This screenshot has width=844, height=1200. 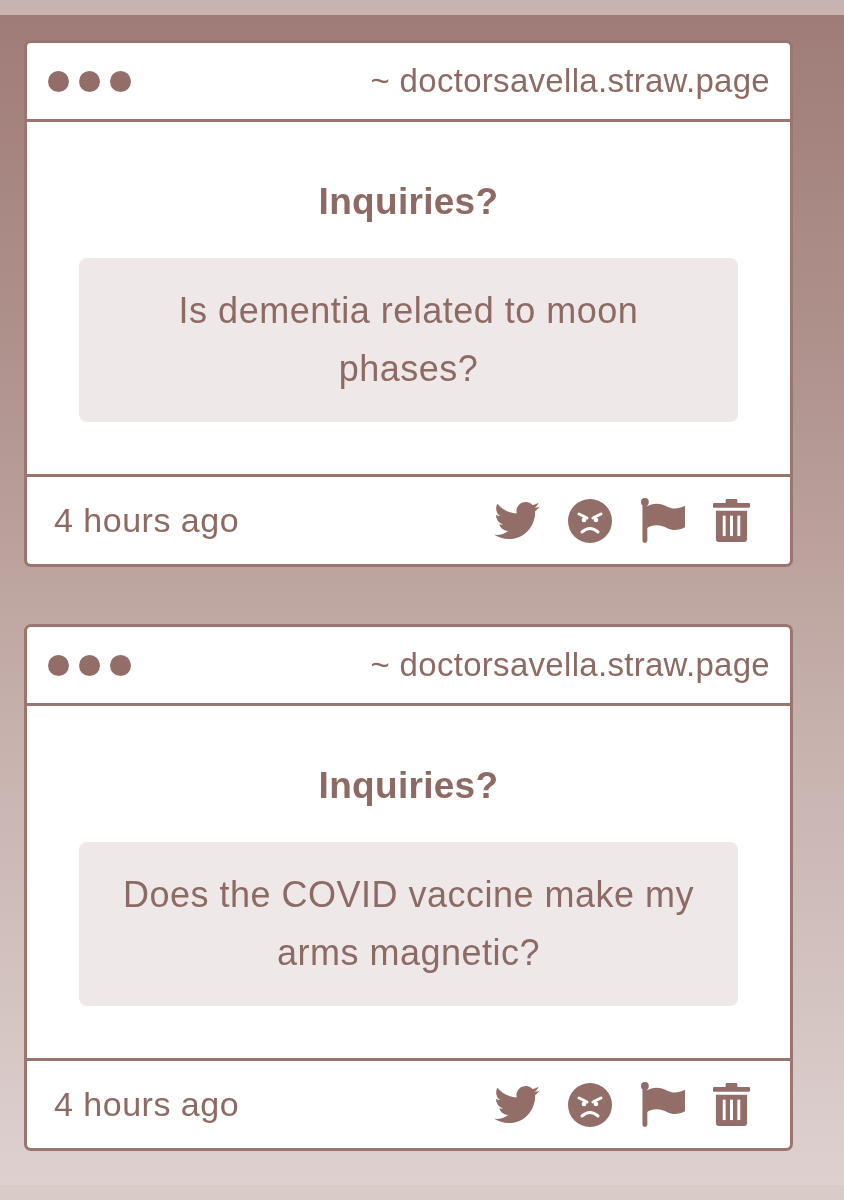 I want to click on question-text: Does the COVID vaccine make my arms magnetic?, so click(x=408, y=924).